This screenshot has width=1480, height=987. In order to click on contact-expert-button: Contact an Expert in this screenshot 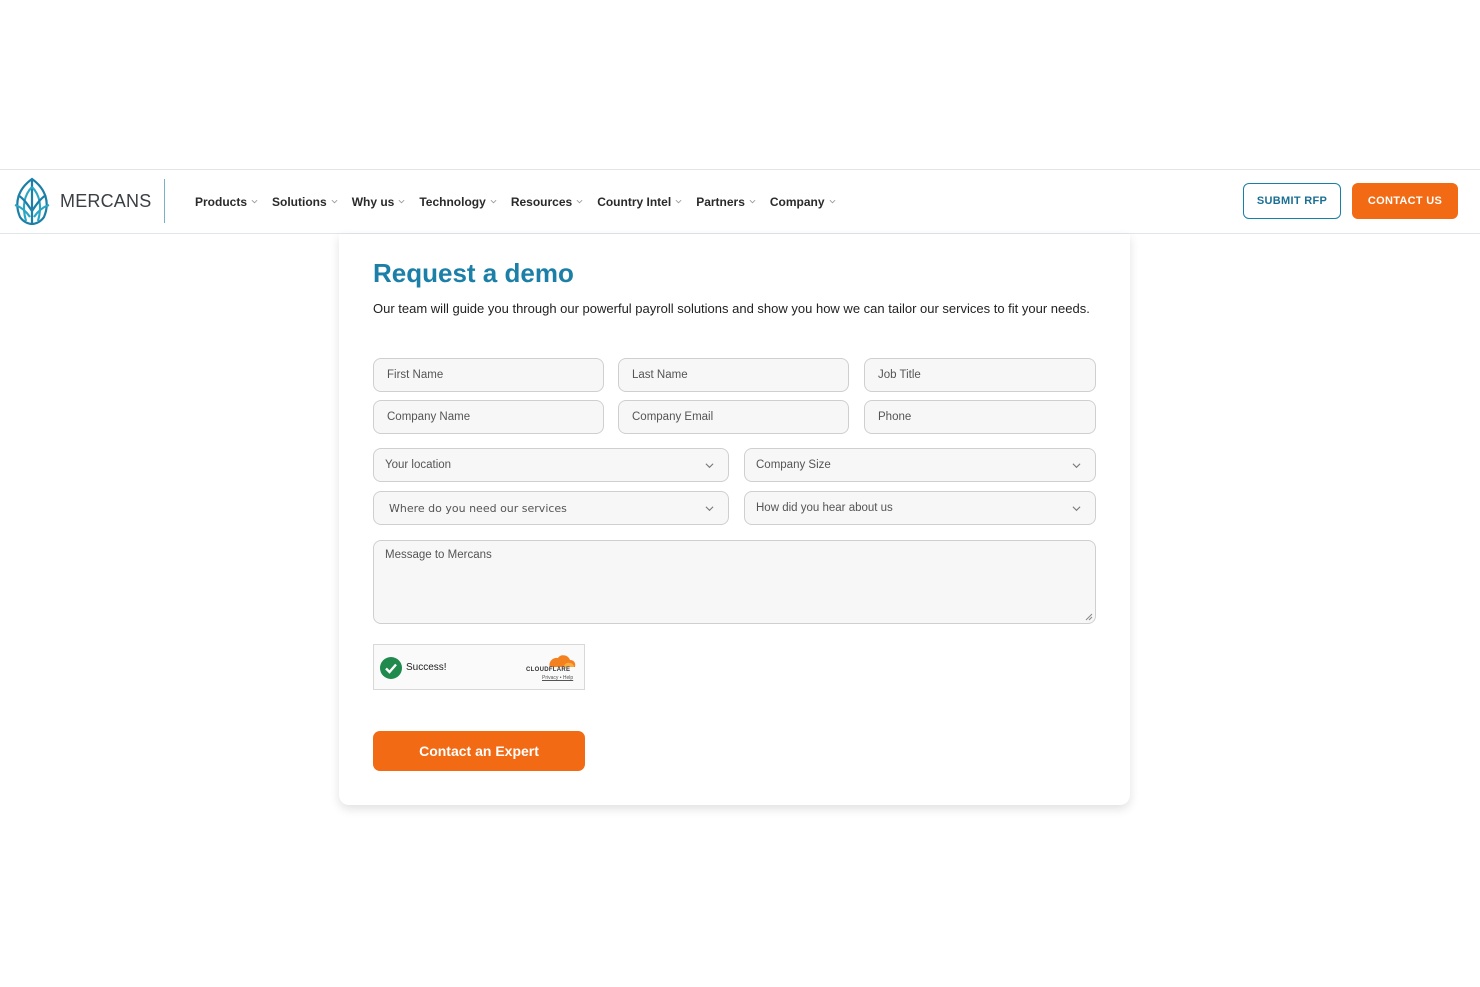, I will do `click(479, 751)`.